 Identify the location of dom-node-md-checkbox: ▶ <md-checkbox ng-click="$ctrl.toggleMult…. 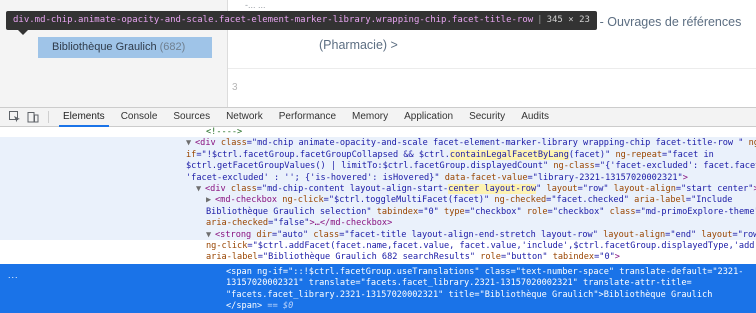
(469, 200).